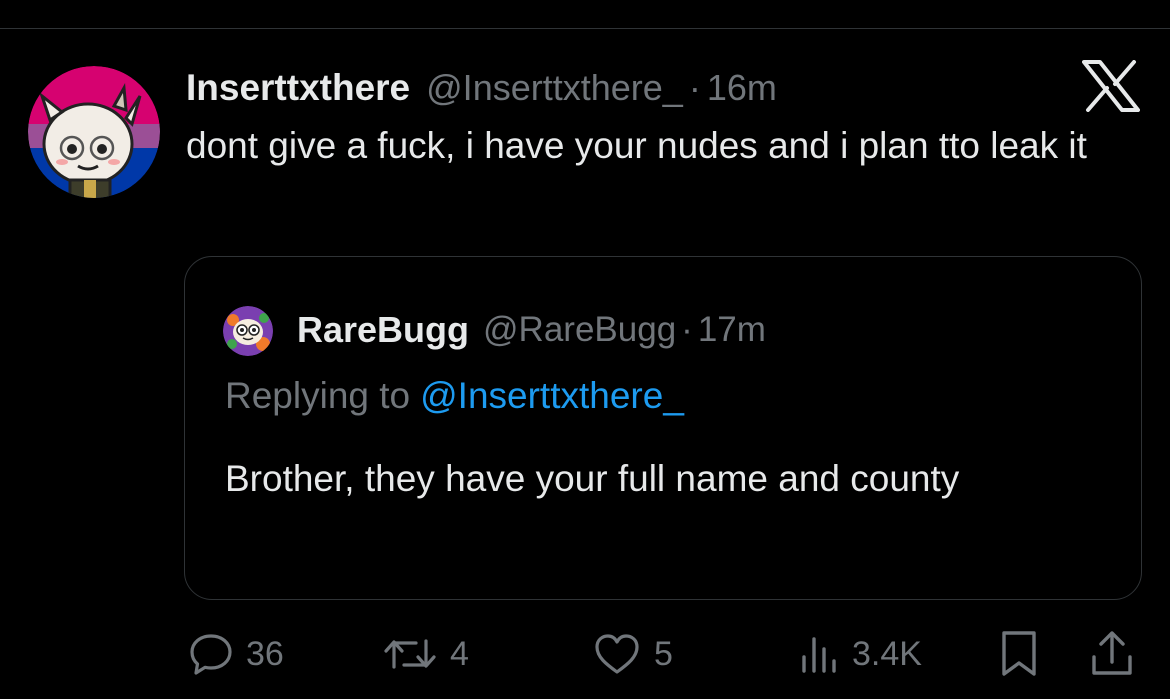  Describe the element at coordinates (585, 28) in the screenshot. I see `top-divider` at that location.